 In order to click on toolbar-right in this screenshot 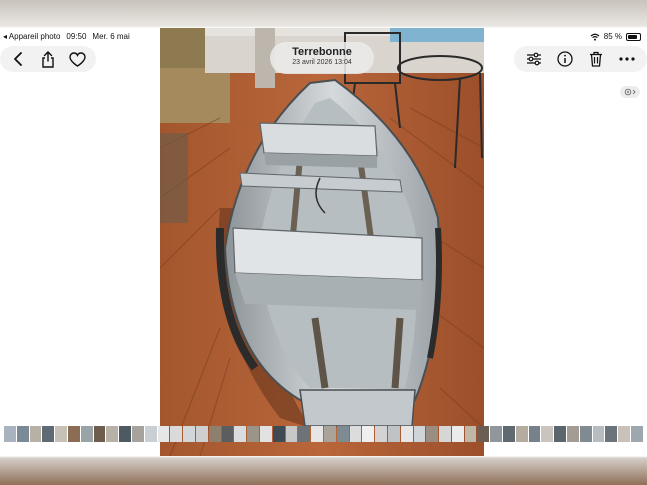, I will do `click(580, 59)`.